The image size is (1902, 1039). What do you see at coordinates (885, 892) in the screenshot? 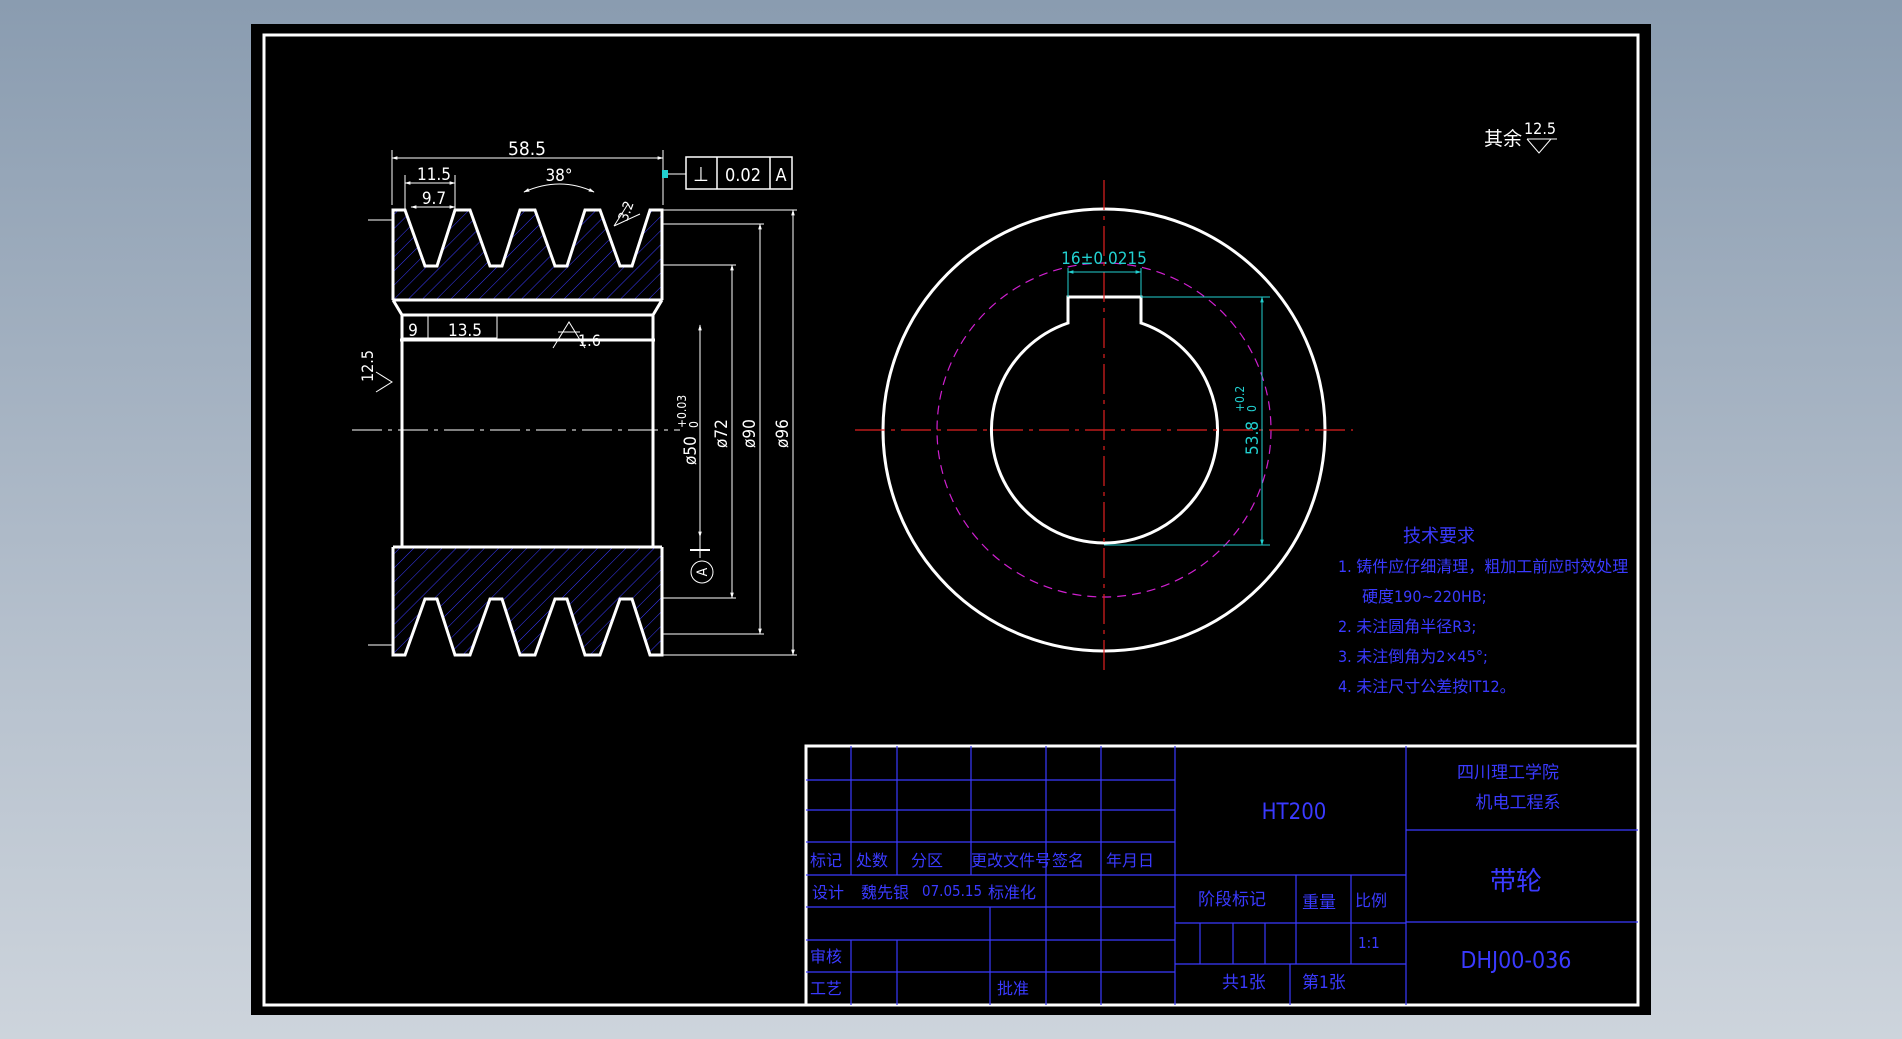
I see `designer-name: 魏先银` at bounding box center [885, 892].